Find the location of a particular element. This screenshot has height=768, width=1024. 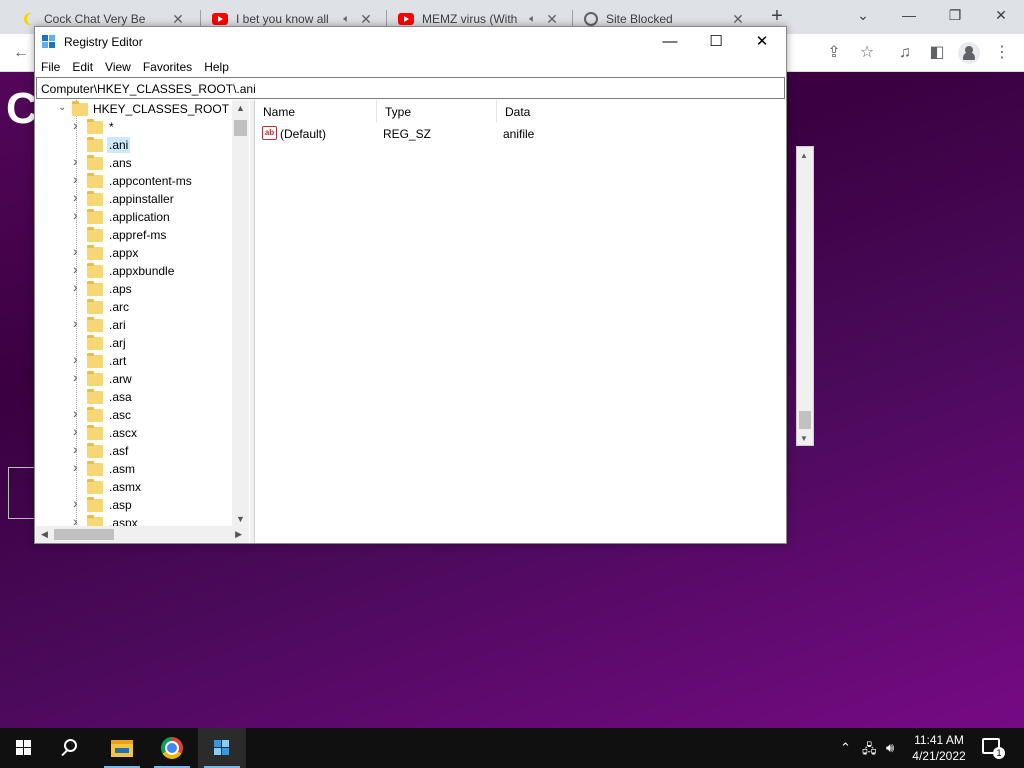

tree-item: › * is located at coordinates (136, 126).